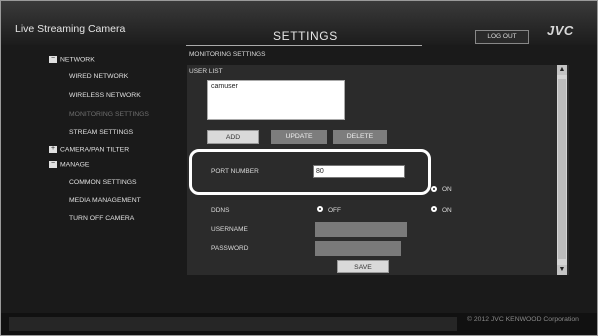 Image resolution: width=598 pixels, height=336 pixels. What do you see at coordinates (560, 30) in the screenshot?
I see `brand-logo: JVC` at bounding box center [560, 30].